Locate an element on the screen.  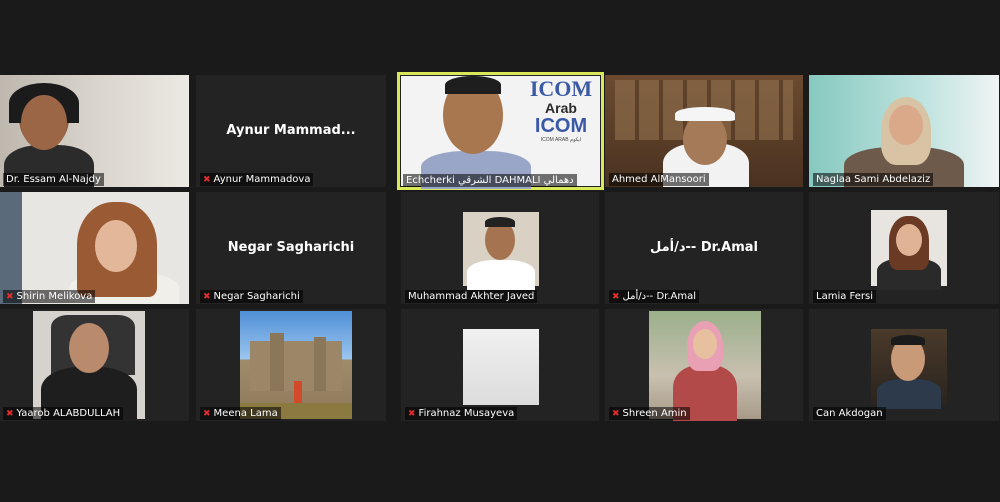
participant-tile: Naglaa Sami Abdelaziz is located at coordinates (904, 131).